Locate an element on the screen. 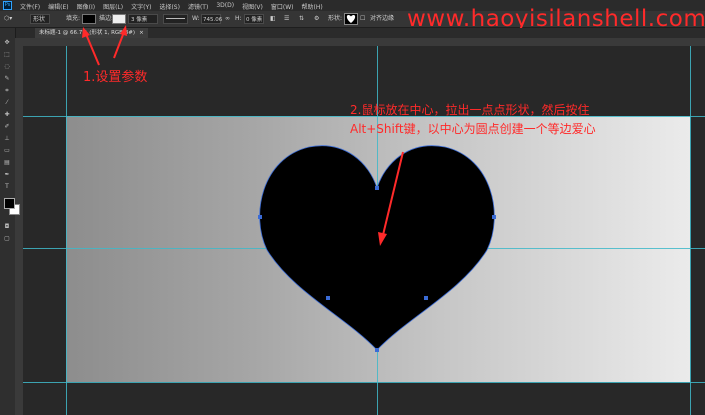 The image size is (705, 415). step2-annotation-line2: Alt+Shift键，以中心为圆点创建一个等边爱心 is located at coordinates (473, 129).